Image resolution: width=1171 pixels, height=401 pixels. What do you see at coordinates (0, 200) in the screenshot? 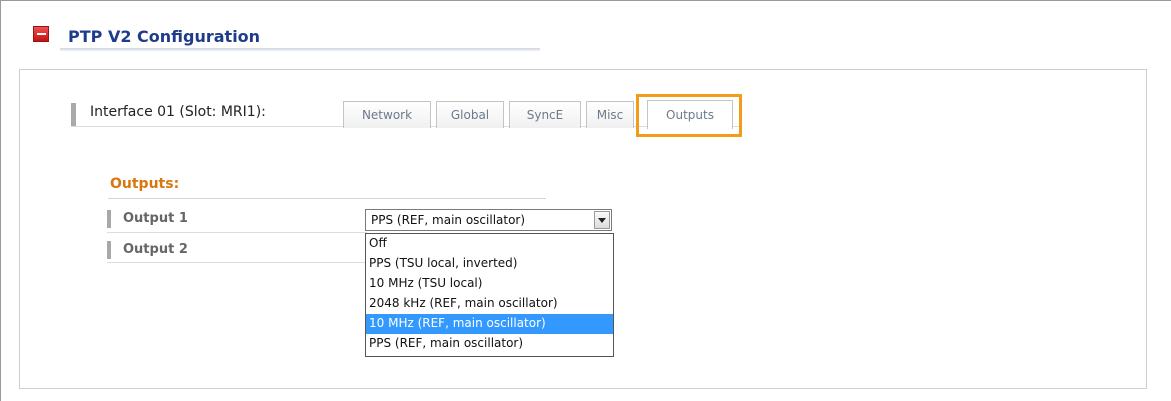
I see `window-left-border` at bounding box center [0, 200].